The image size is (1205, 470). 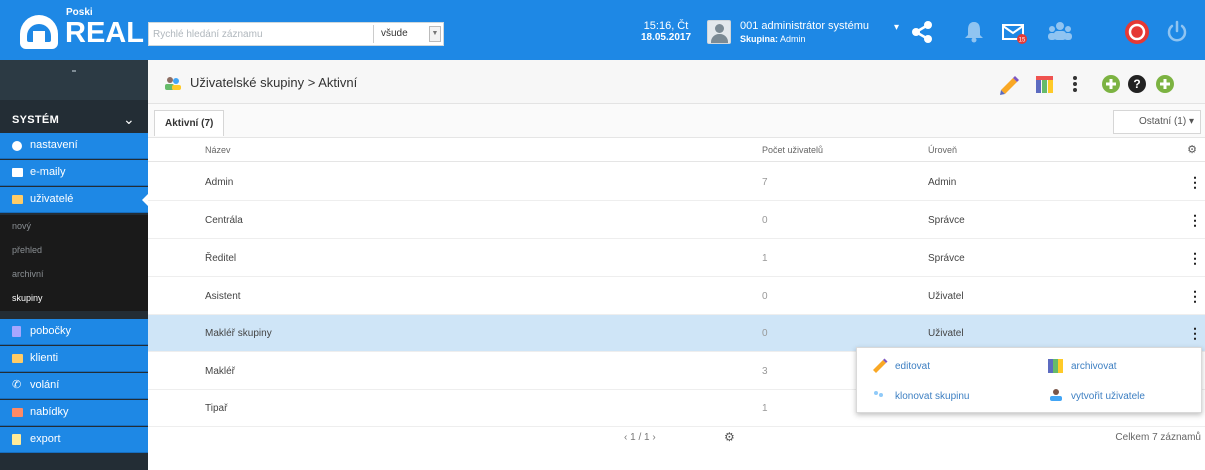 I want to click on sidebar-item-label: uživatelé, so click(x=52, y=199).